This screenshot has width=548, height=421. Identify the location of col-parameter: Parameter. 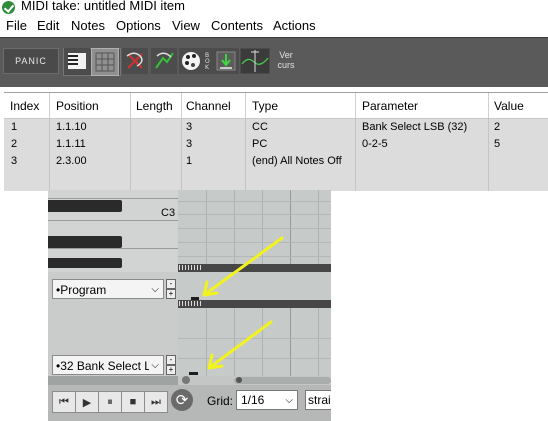
(390, 106).